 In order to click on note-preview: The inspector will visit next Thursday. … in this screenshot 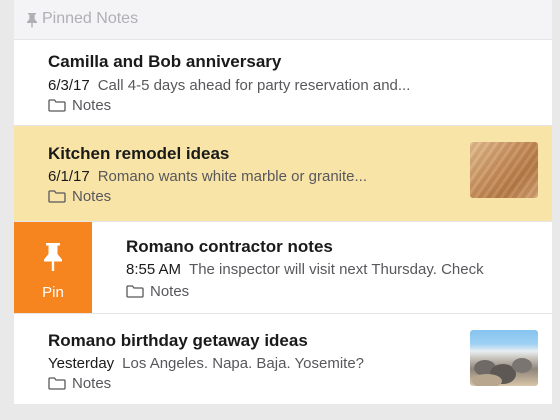, I will do `click(336, 269)`.